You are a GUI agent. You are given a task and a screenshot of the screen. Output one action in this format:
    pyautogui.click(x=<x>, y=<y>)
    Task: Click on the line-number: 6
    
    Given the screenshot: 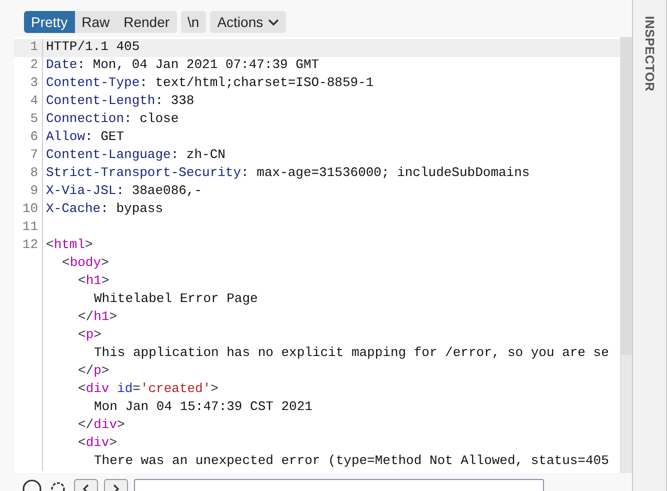 What is the action you would take?
    pyautogui.click(x=28, y=138)
    